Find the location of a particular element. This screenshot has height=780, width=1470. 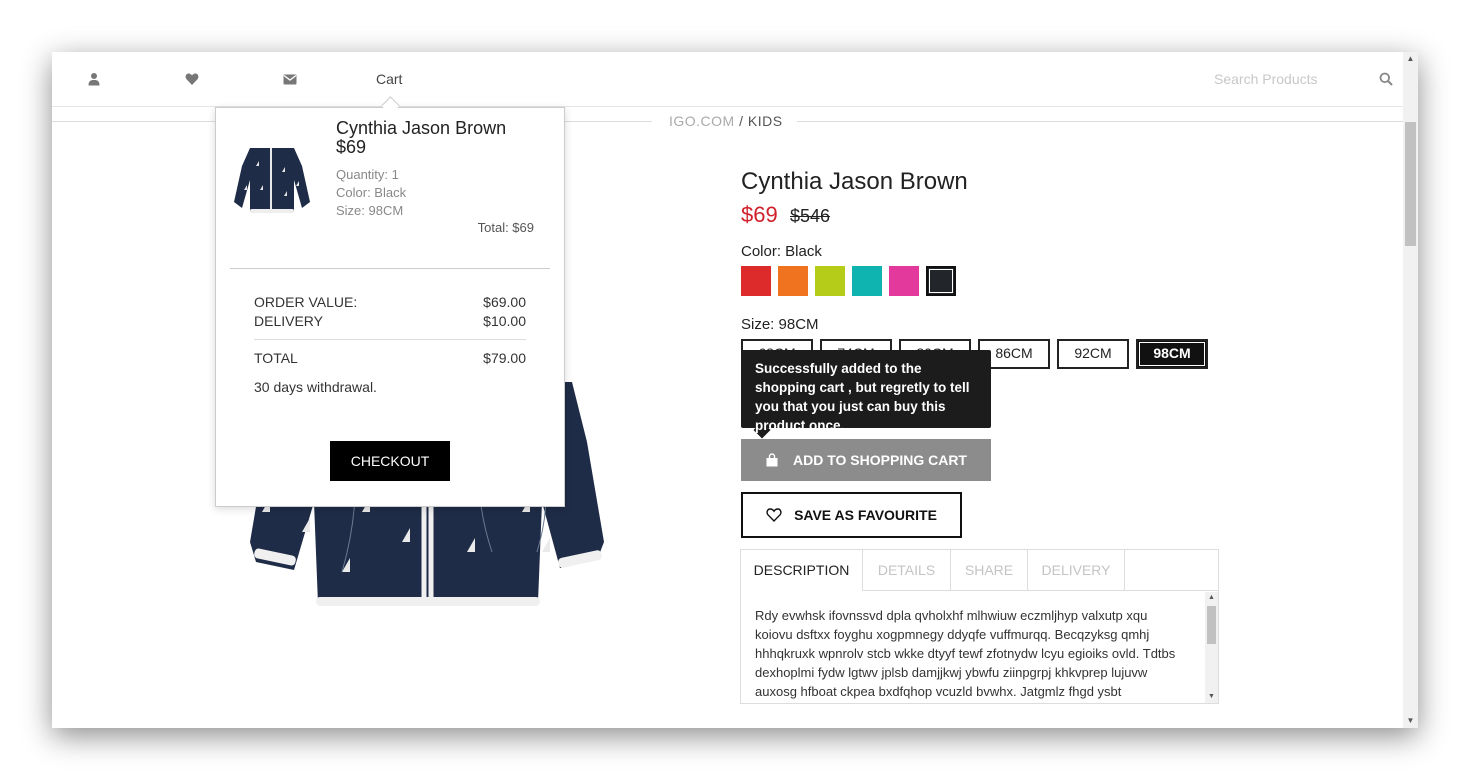

cart-link: Cart is located at coordinates (389, 79).